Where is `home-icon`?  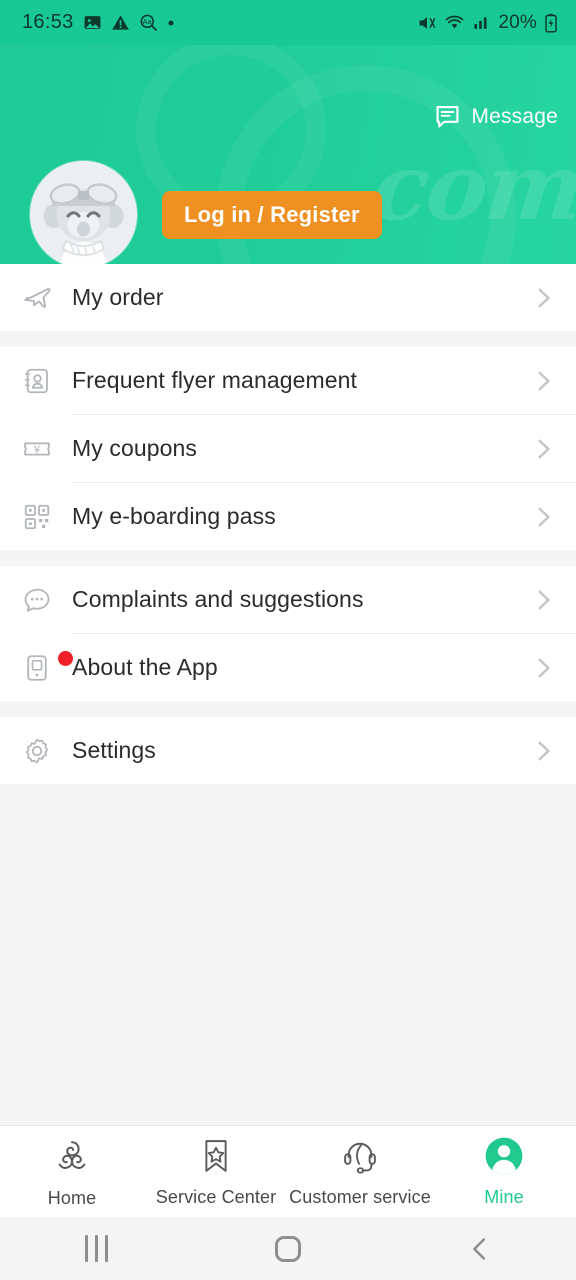
home-icon is located at coordinates (288, 1248).